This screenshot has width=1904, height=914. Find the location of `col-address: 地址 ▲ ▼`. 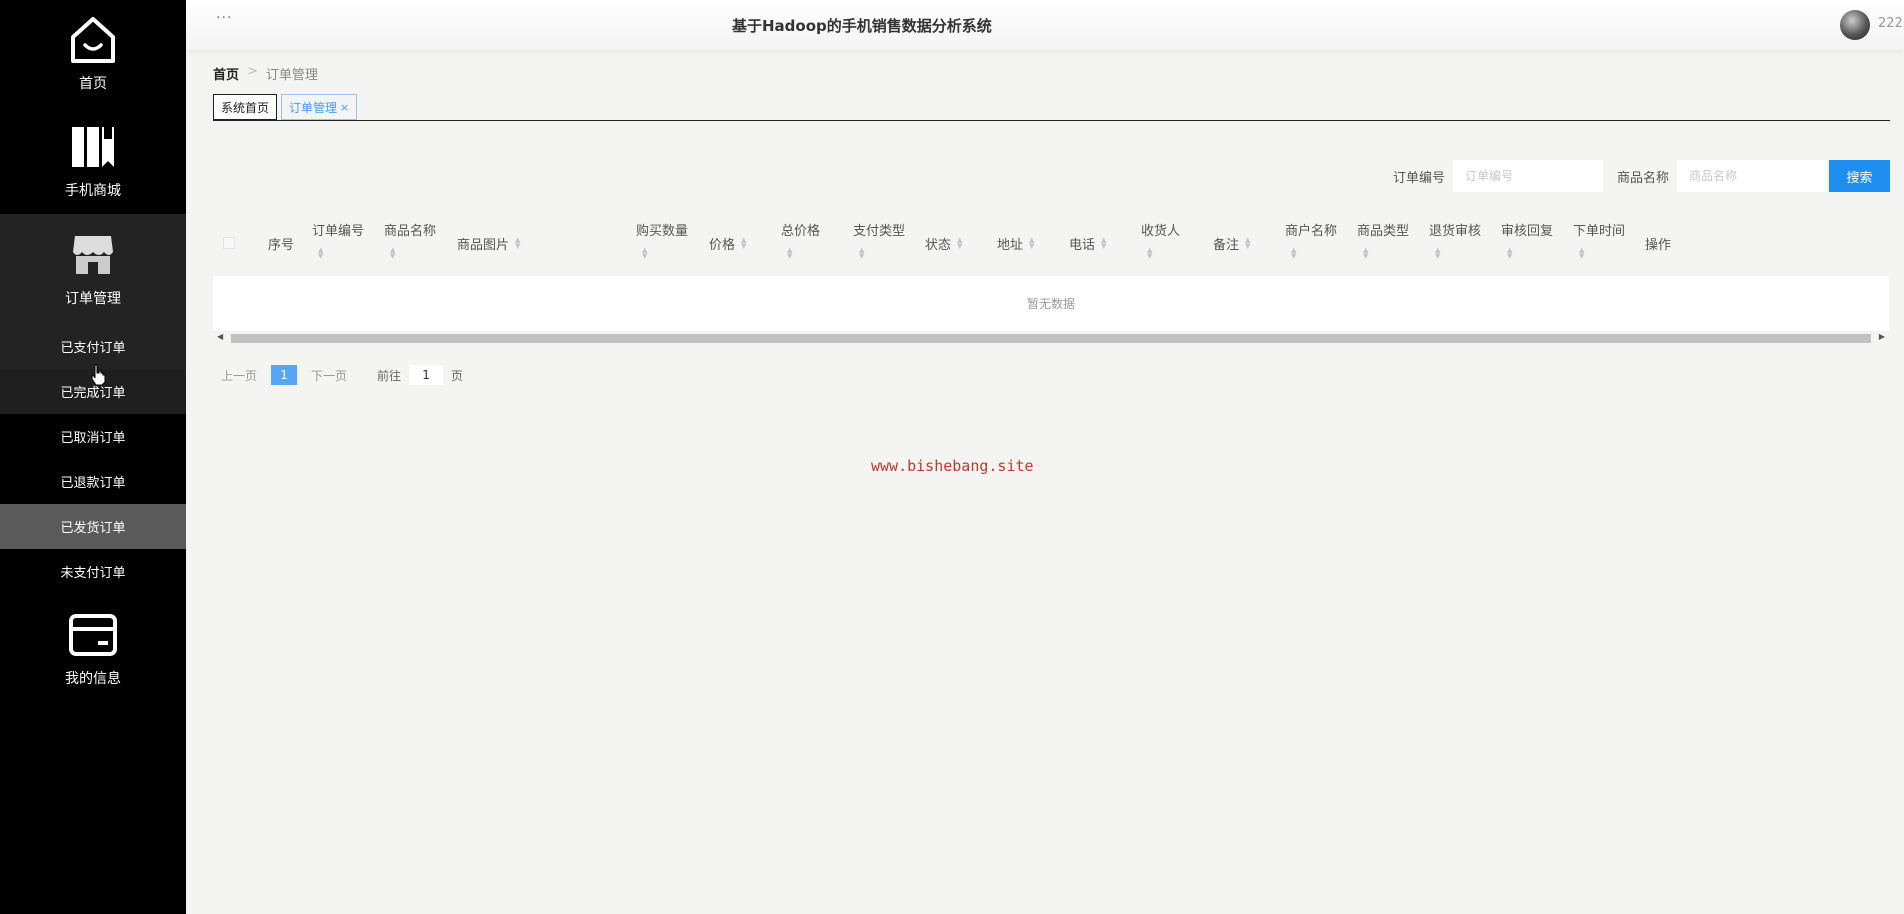

col-address: 地址 ▲ ▼ is located at coordinates (1015, 243).